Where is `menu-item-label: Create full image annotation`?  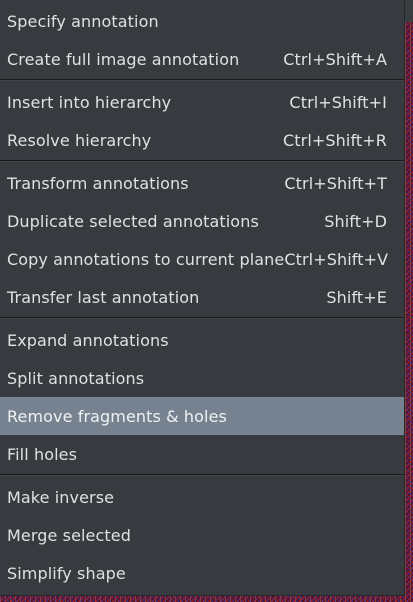 menu-item-label: Create full image annotation is located at coordinates (123, 59).